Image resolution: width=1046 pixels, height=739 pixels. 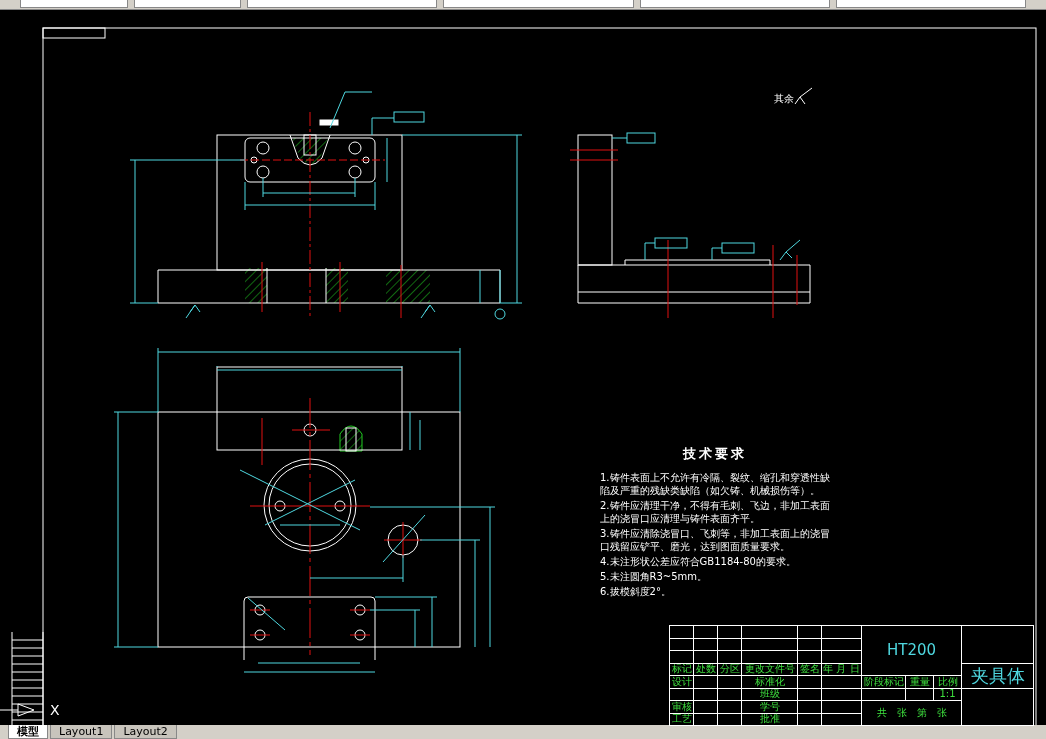 I want to click on requirement-text: 4.未注形状公差应符合GB1184-80的要求。, so click(x=698, y=561).